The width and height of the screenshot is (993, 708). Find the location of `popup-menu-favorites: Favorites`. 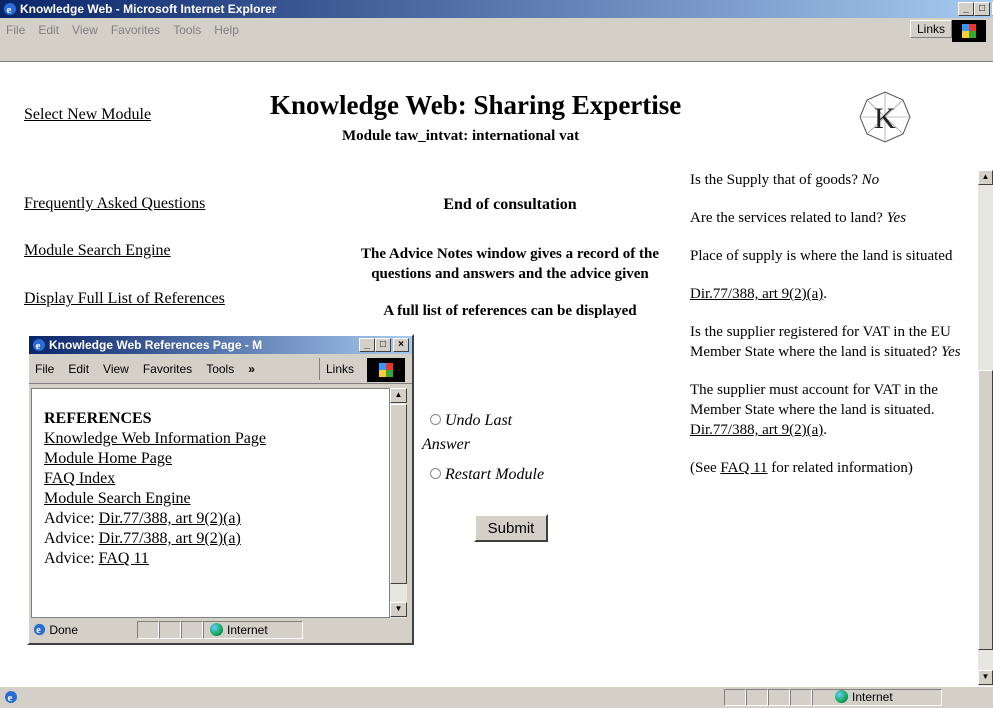

popup-menu-favorites: Favorites is located at coordinates (167, 369).